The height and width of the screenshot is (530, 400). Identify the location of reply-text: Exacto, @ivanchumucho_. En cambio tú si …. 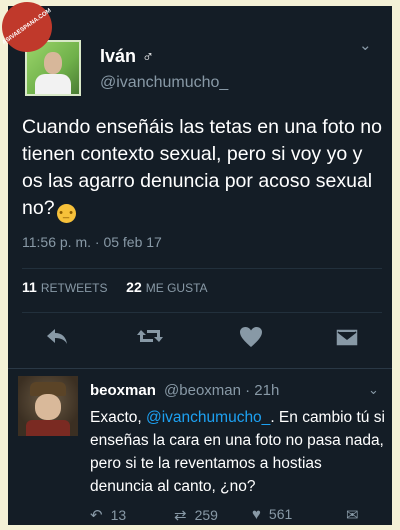
(238, 452).